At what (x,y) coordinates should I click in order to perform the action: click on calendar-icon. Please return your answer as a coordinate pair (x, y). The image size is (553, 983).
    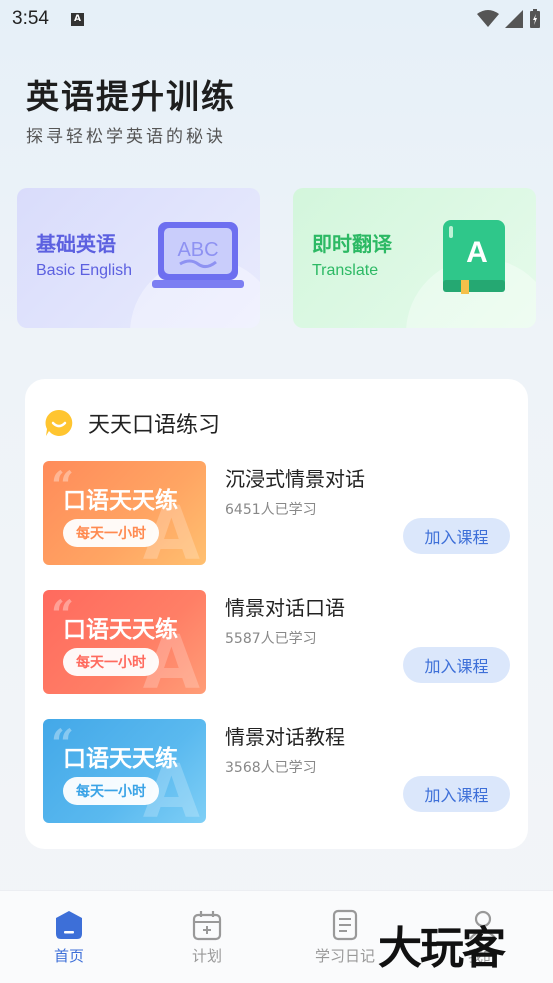
    Looking at the image, I should click on (207, 926).